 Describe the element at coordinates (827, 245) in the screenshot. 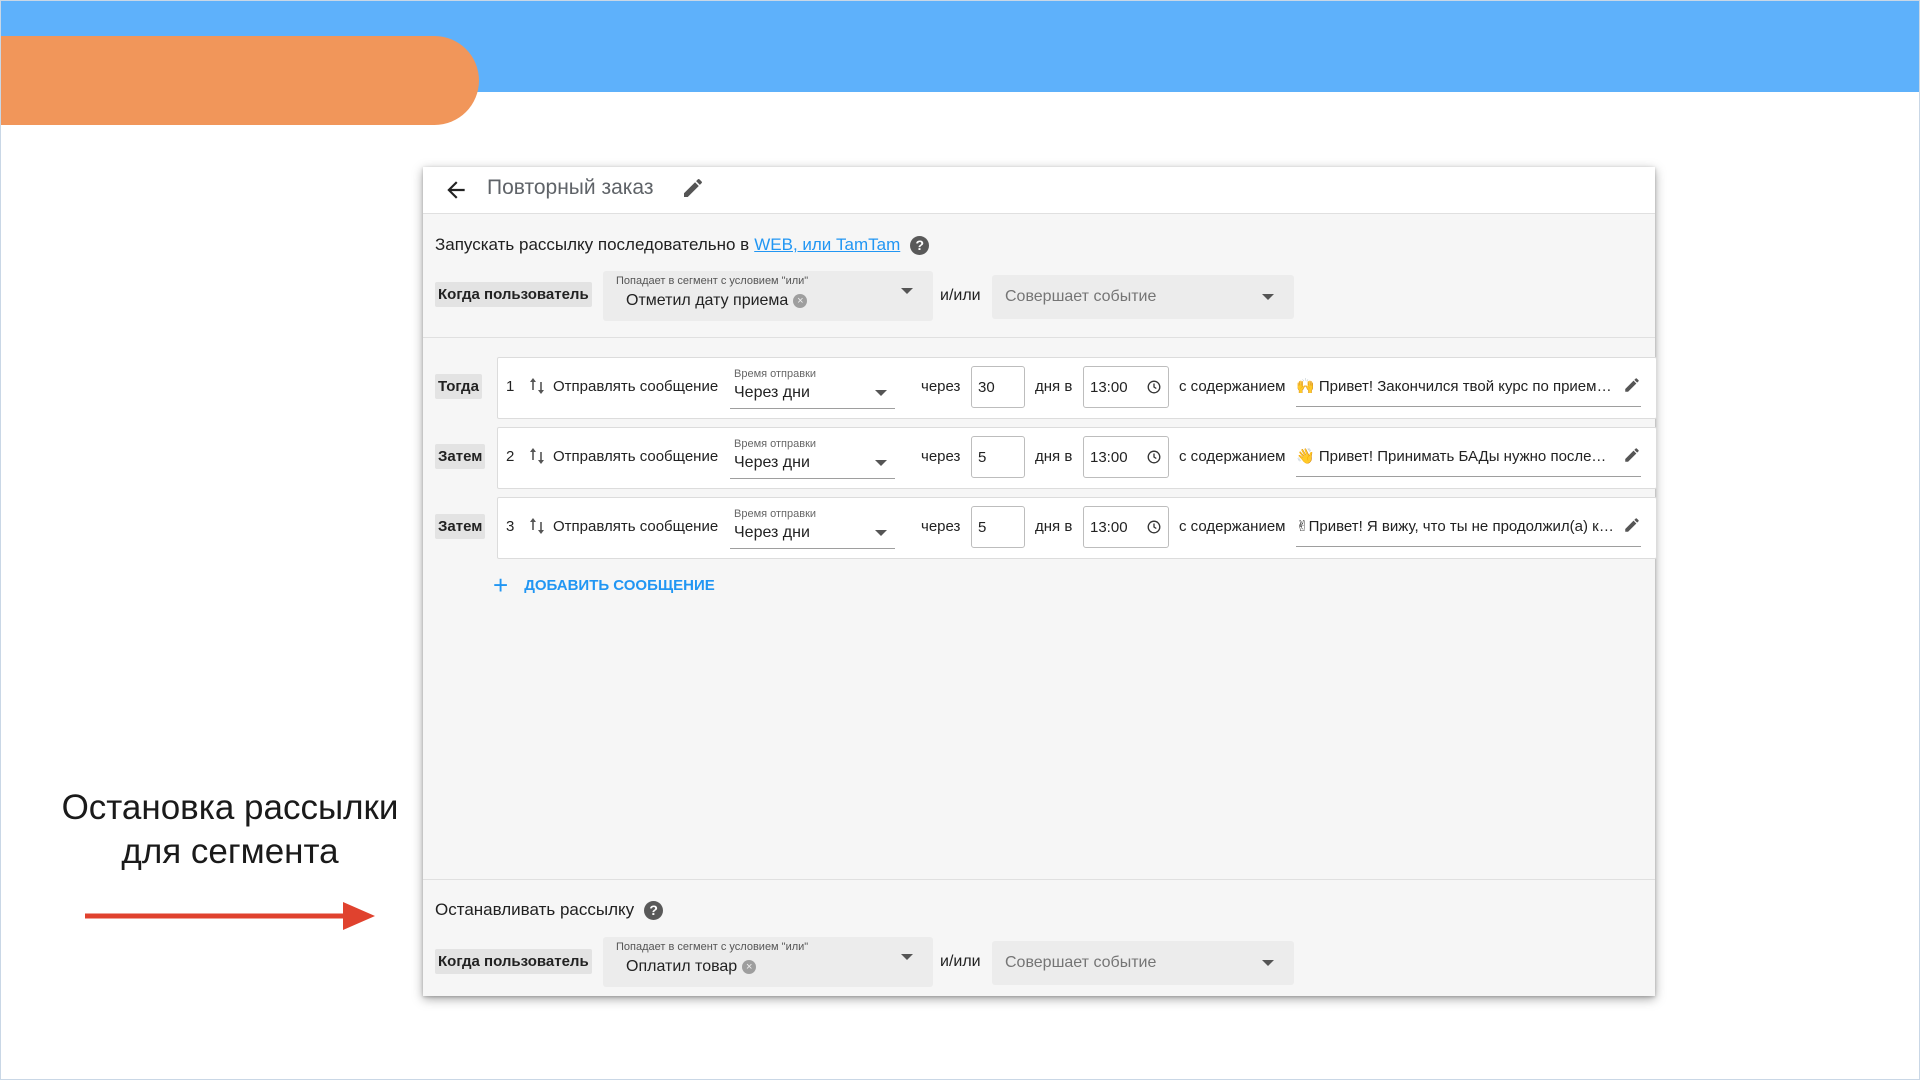

I see `channels-link: WEB, или TamTam` at that location.